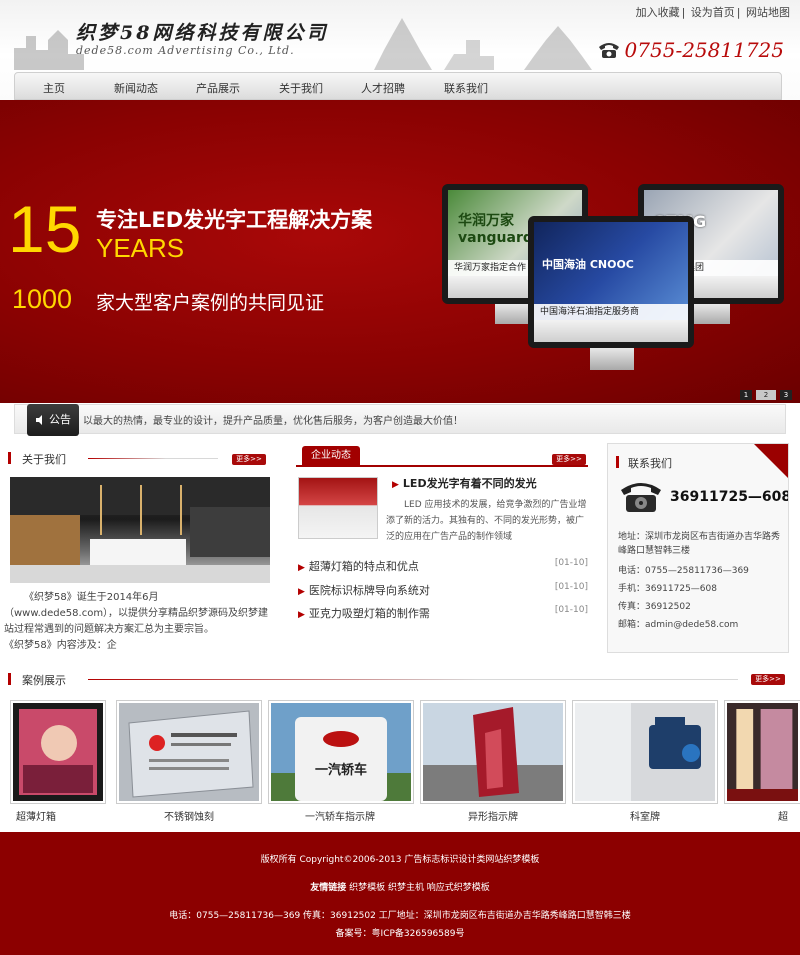  Describe the element at coordinates (340, 770) in the screenshot. I see `case-sign-text: 一汽轿车` at that location.